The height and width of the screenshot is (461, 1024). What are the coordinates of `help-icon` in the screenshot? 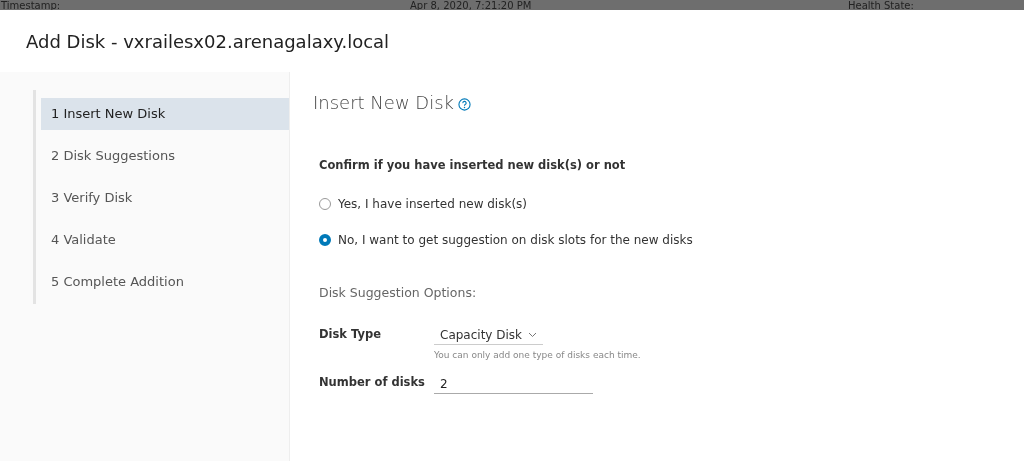 It's located at (464, 104).